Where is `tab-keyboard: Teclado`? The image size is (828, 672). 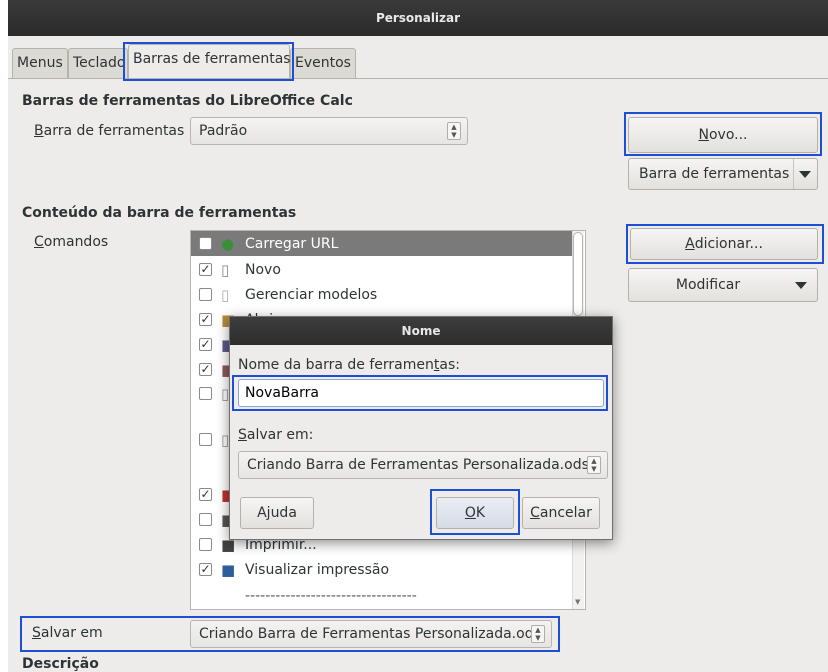 tab-keyboard: Teclado is located at coordinates (98, 63).